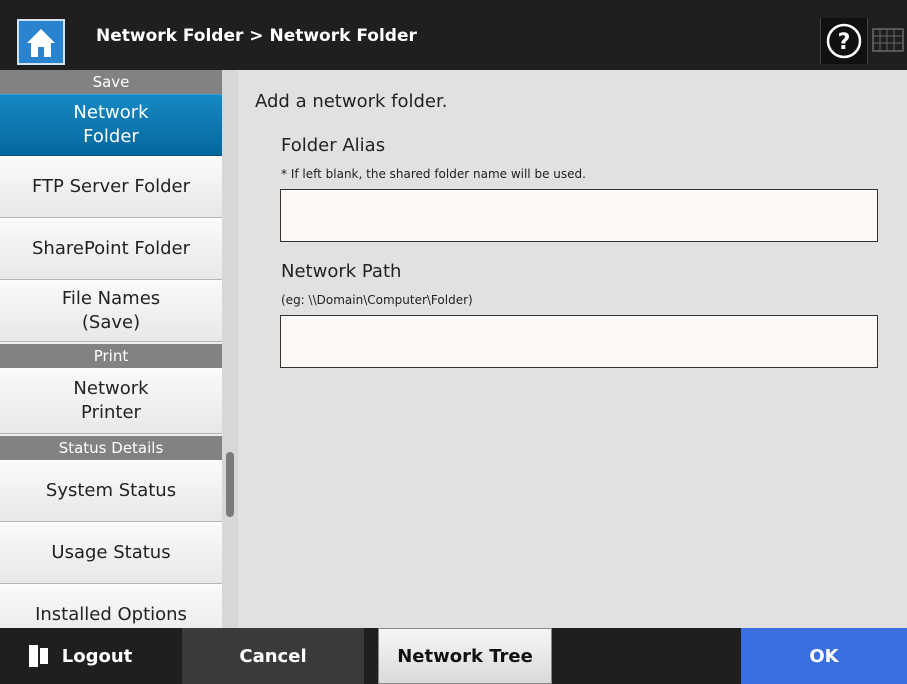 Image resolution: width=907 pixels, height=684 pixels. What do you see at coordinates (453, 35) in the screenshot?
I see `header-bar: Network Folder > Network Folder ?` at bounding box center [453, 35].